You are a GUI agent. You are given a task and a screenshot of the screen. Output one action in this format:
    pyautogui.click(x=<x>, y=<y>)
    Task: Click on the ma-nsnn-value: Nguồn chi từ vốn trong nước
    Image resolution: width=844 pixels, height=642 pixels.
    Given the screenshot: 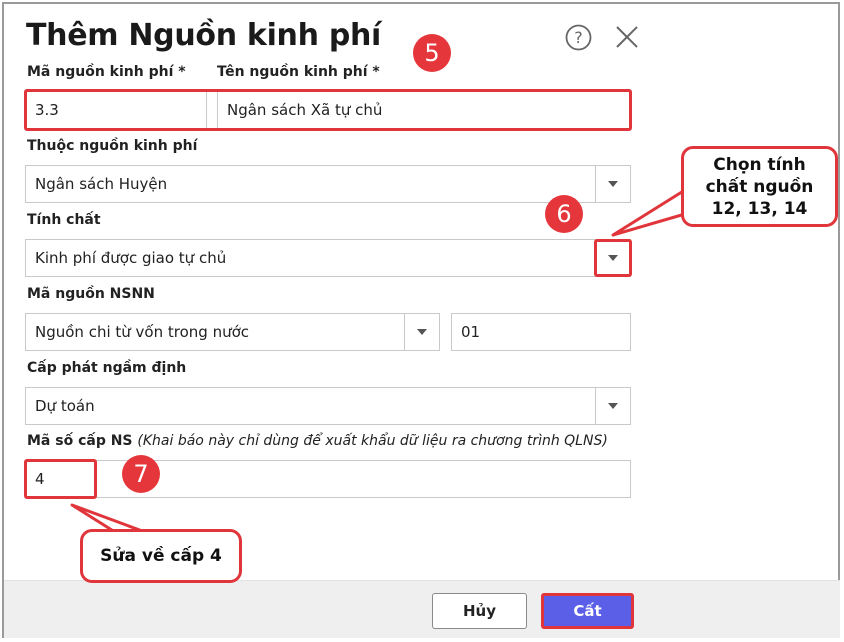 What is the action you would take?
    pyautogui.click(x=142, y=332)
    